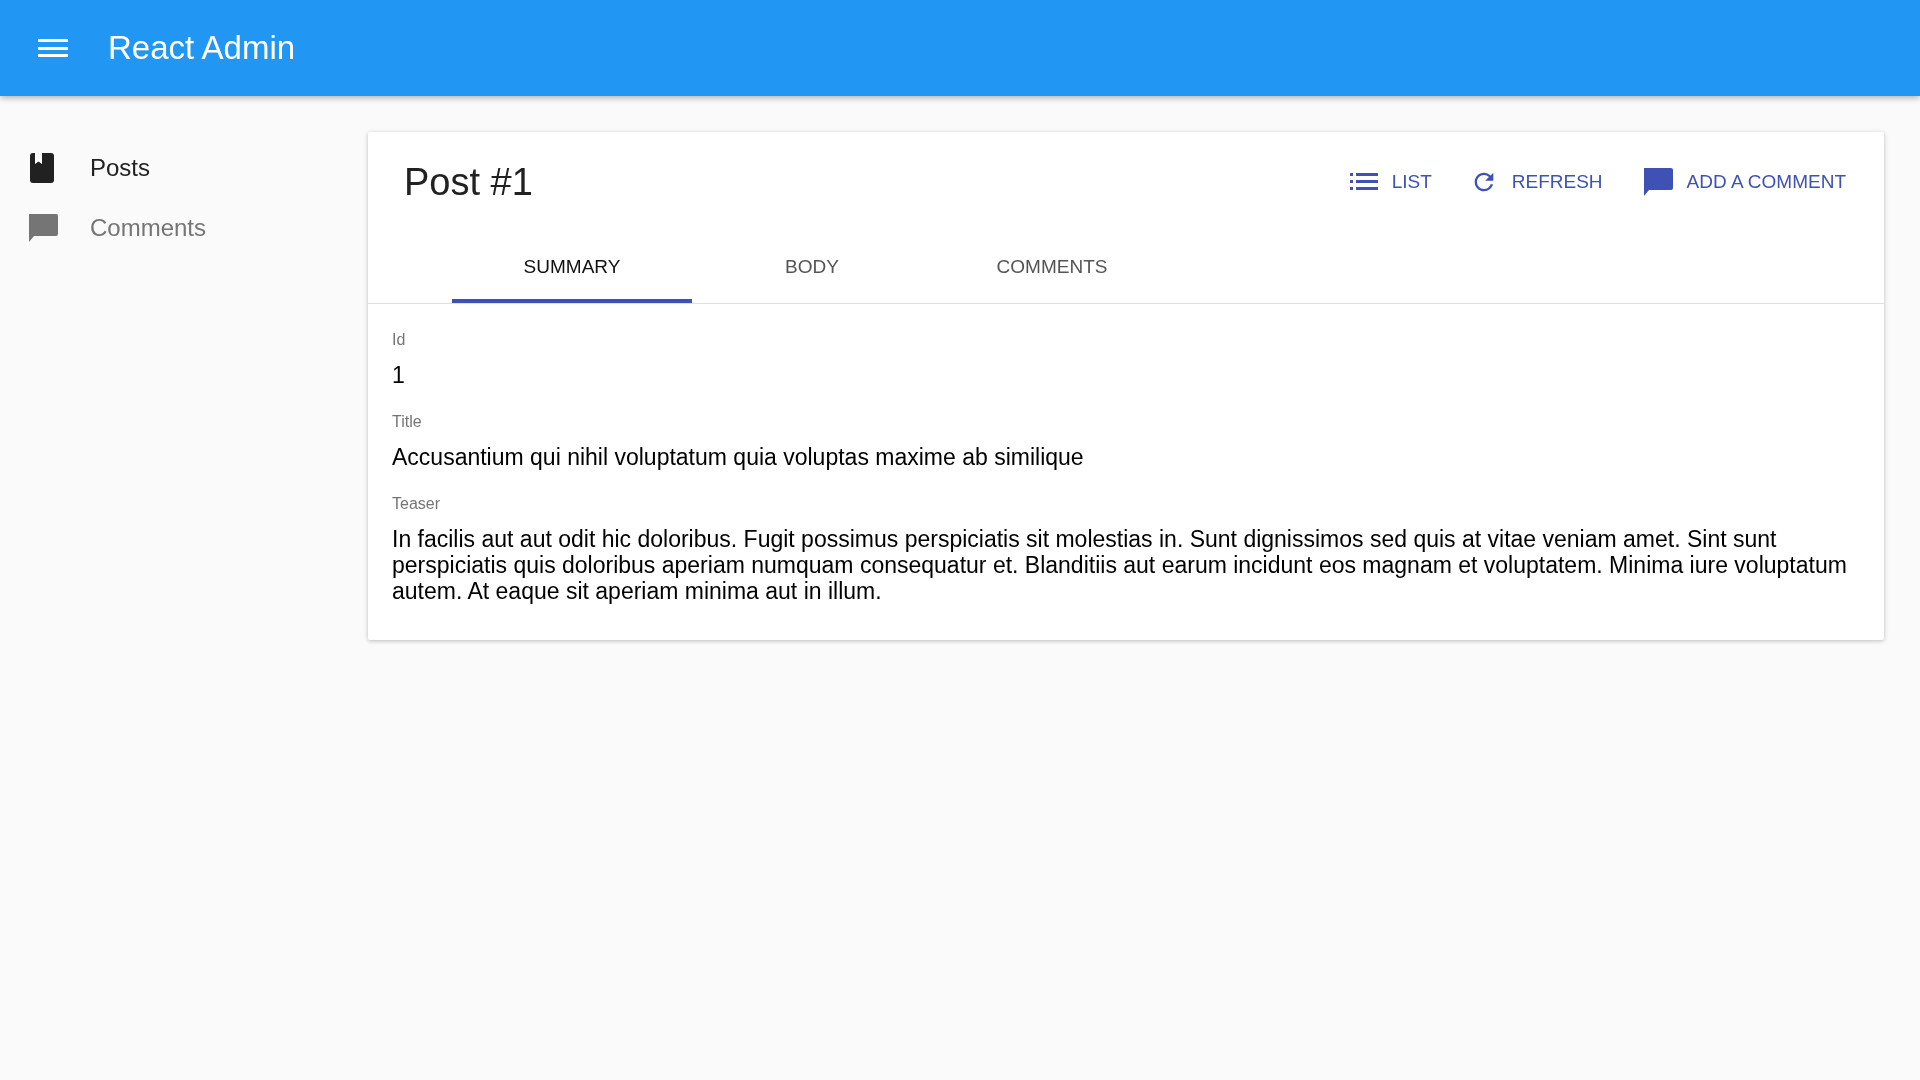 The image size is (1920, 1080). What do you see at coordinates (1536, 182) in the screenshot?
I see `action-button: REFRESH` at bounding box center [1536, 182].